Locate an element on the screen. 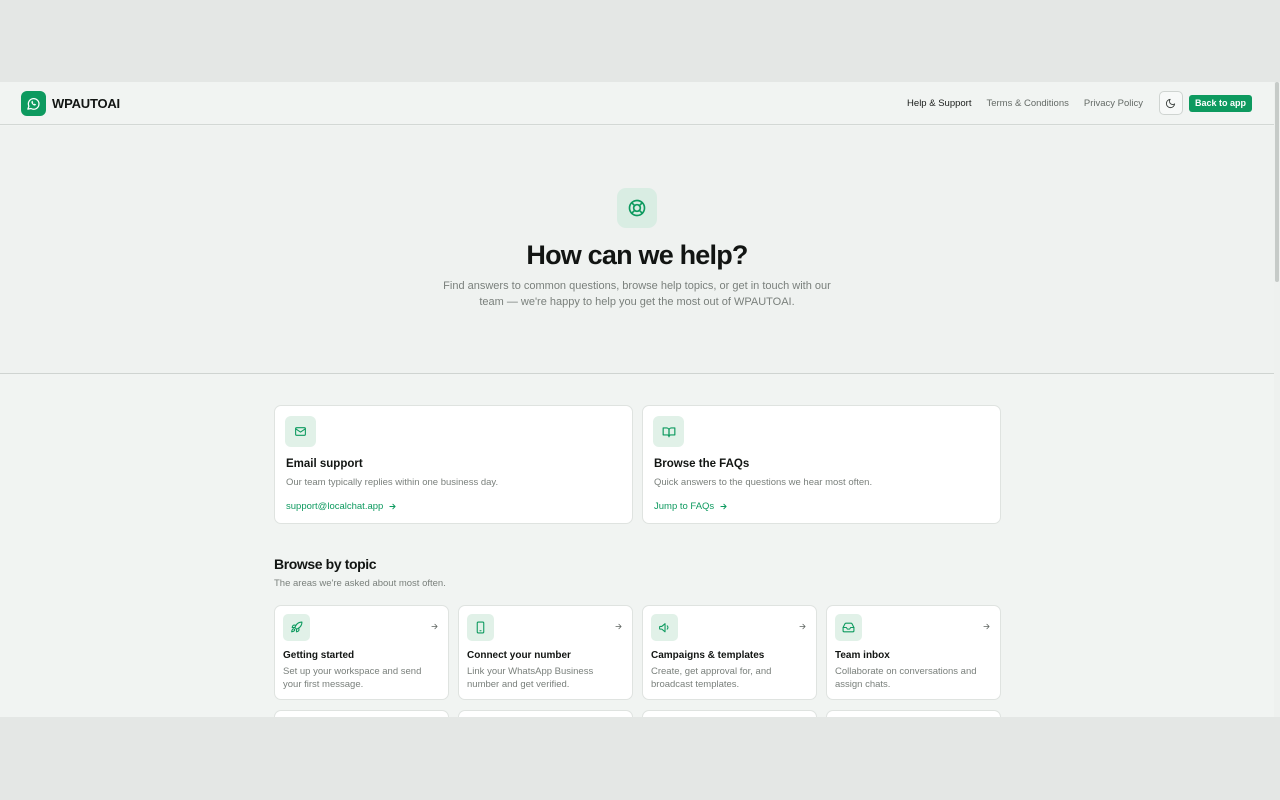 The width and height of the screenshot is (1280, 800). phone-icon is located at coordinates (480, 627).